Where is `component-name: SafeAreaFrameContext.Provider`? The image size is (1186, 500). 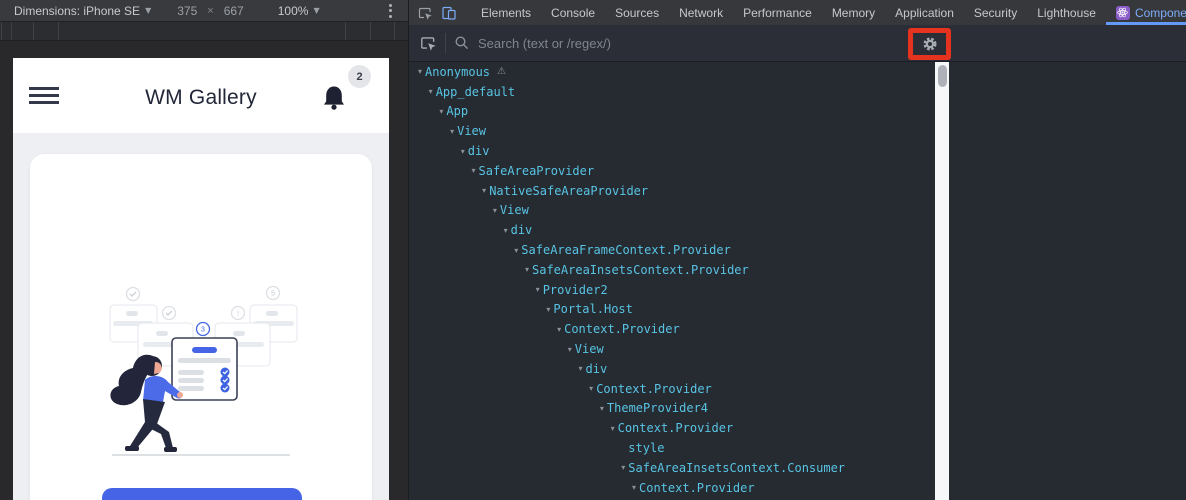
component-name: SafeAreaFrameContext.Provider is located at coordinates (626, 250).